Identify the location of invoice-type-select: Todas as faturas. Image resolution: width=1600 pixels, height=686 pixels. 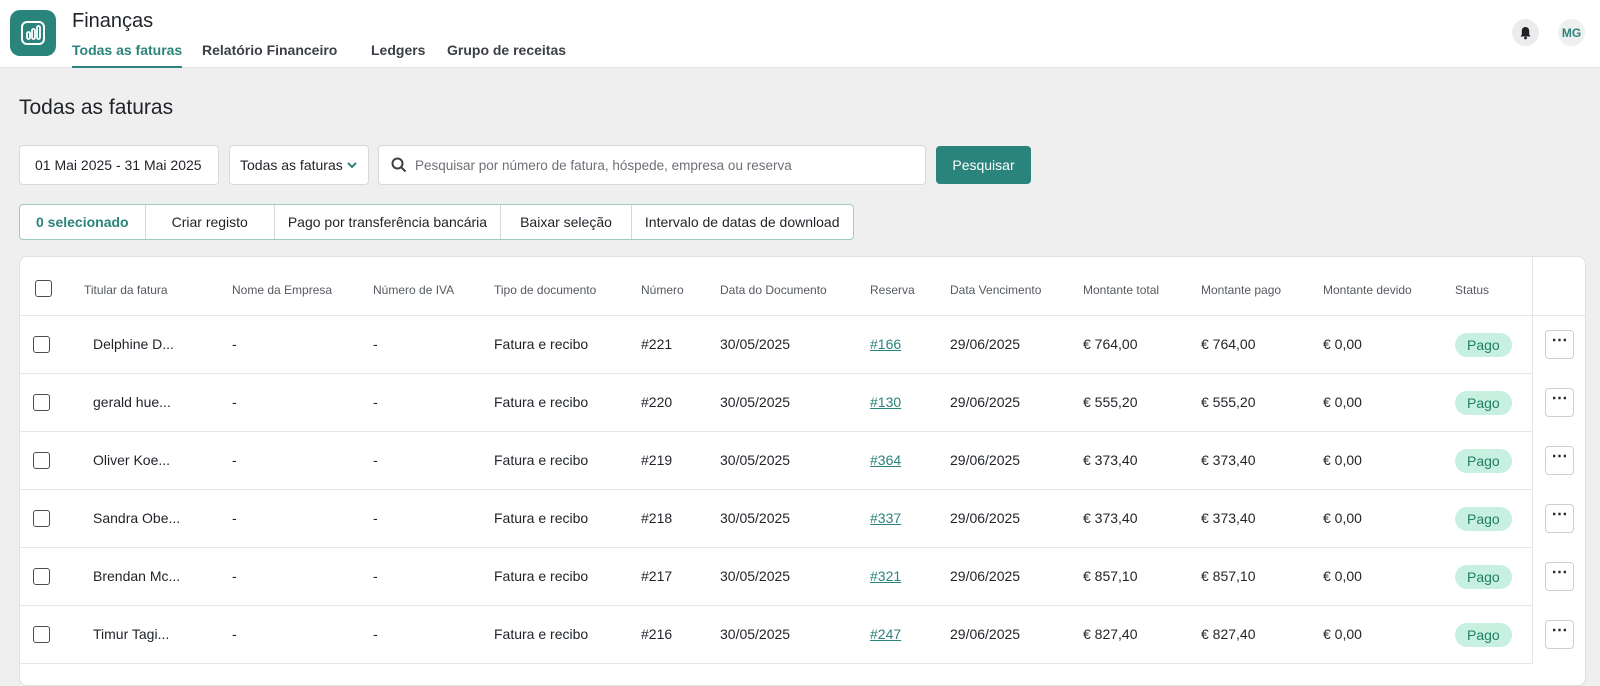
(299, 165).